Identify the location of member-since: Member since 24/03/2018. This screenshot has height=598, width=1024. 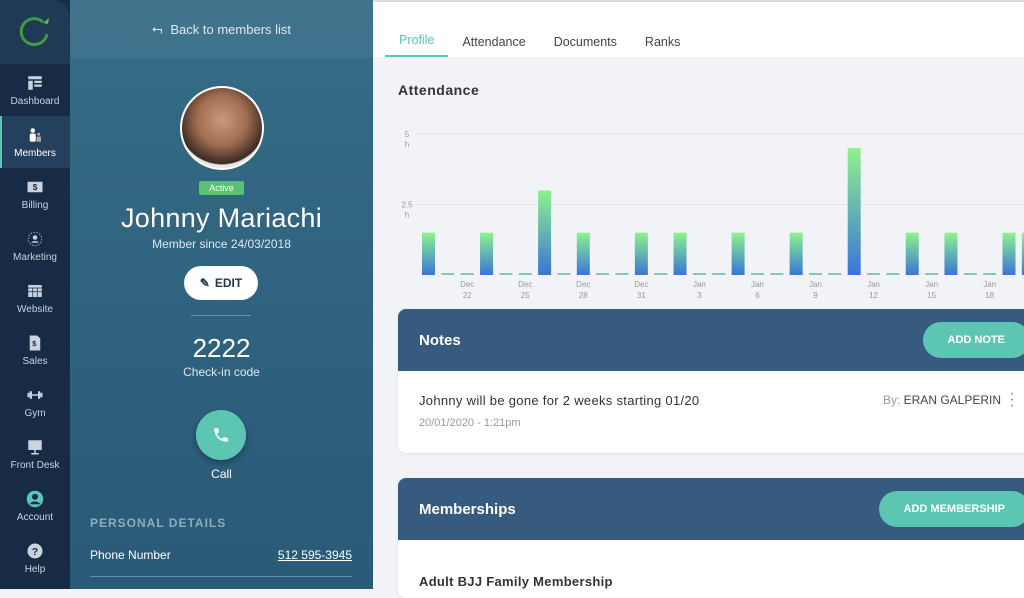
(221, 244).